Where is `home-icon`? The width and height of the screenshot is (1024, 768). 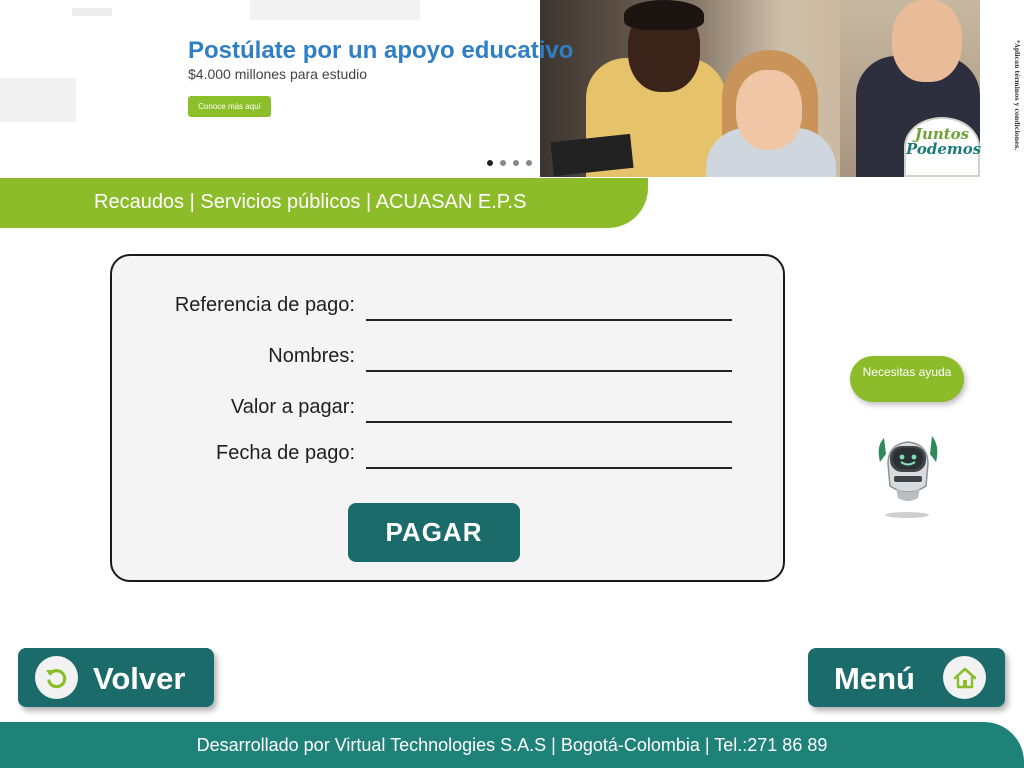 home-icon is located at coordinates (964, 677).